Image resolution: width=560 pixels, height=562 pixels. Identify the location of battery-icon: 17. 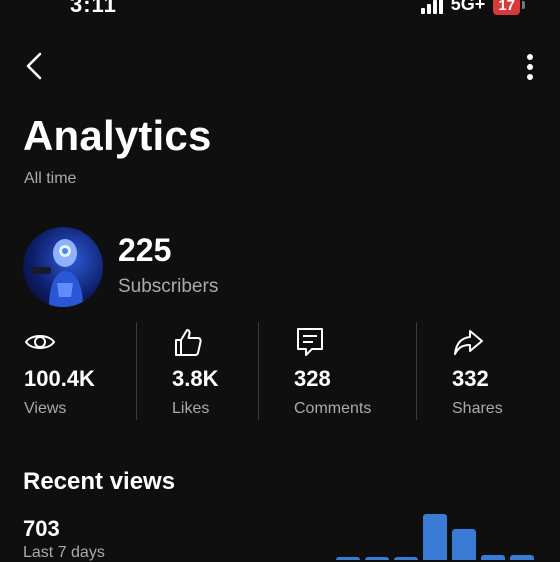
(509, 7).